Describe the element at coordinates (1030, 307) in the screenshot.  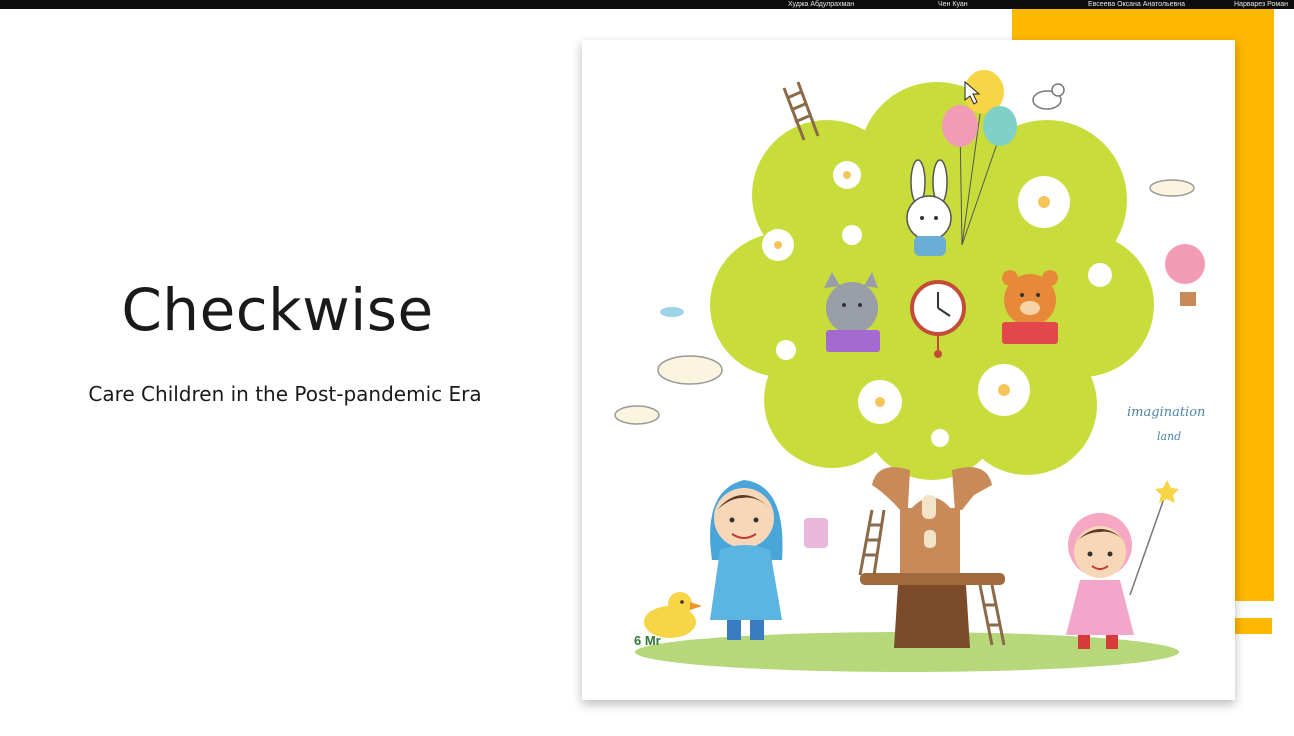
I see `bear-character` at that location.